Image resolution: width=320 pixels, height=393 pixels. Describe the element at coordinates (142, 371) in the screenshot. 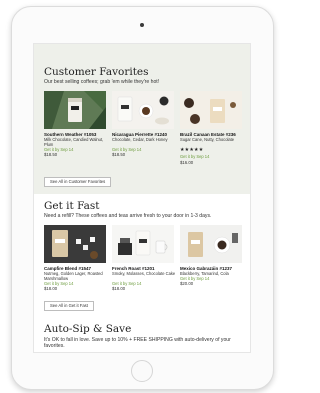

I see `home-button` at that location.